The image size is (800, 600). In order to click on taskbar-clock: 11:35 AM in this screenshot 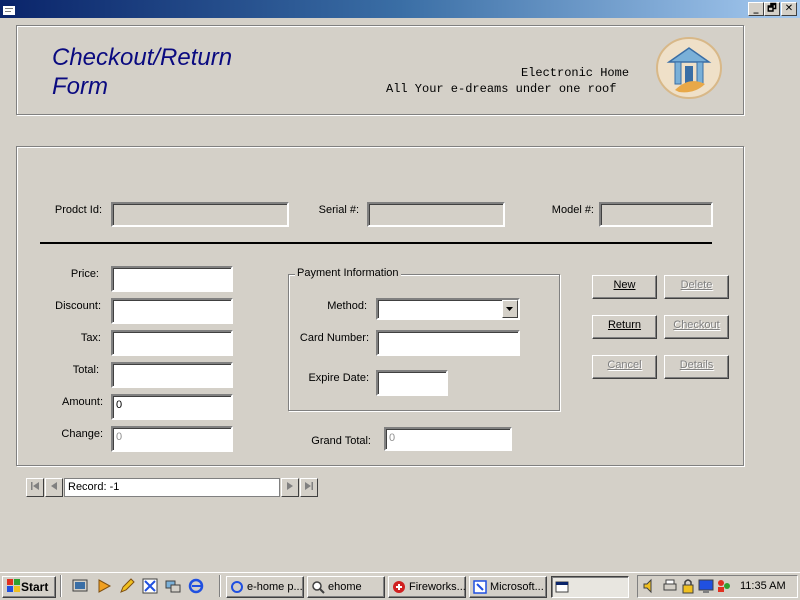, I will do `click(763, 586)`.